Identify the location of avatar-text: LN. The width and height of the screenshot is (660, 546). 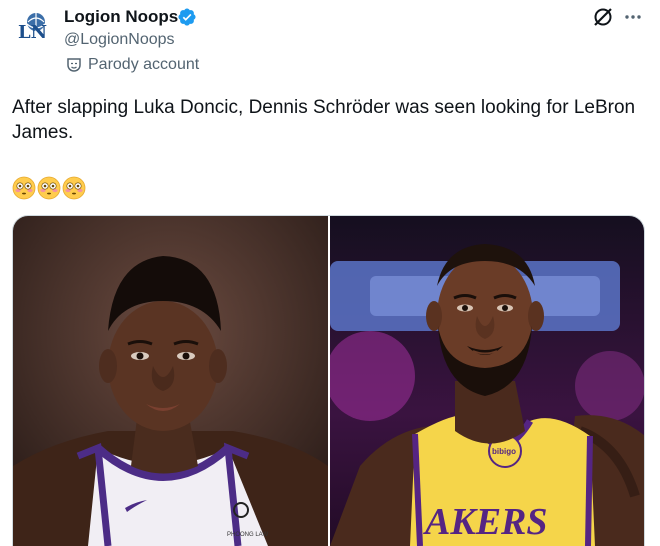
(32, 32).